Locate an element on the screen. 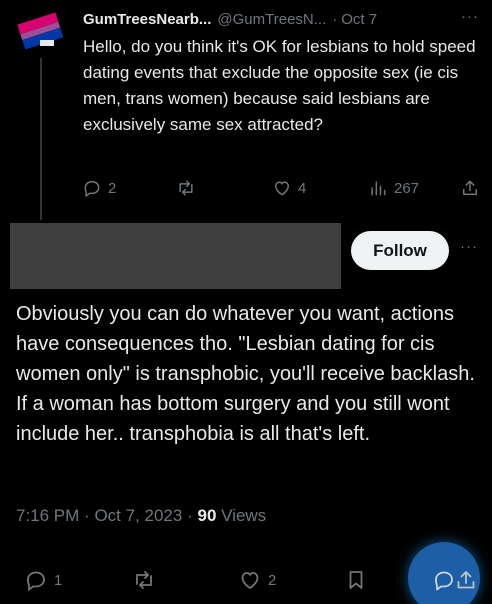 Image resolution: width=492 pixels, height=604 pixels. views-count: 267 is located at coordinates (407, 188).